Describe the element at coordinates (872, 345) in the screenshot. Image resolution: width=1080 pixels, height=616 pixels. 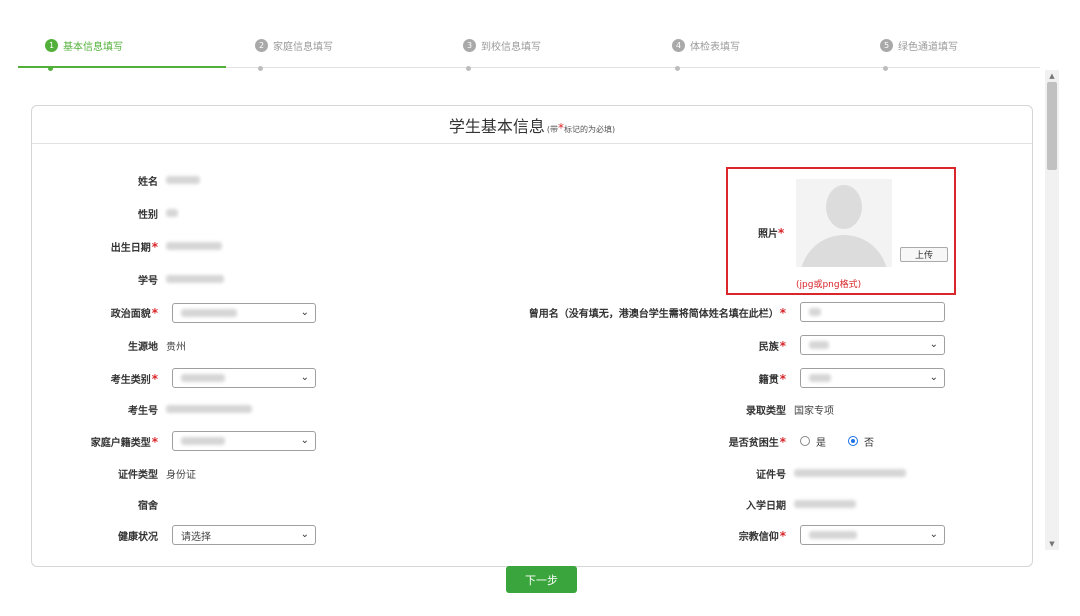
I see `nation-select: ⌄` at that location.